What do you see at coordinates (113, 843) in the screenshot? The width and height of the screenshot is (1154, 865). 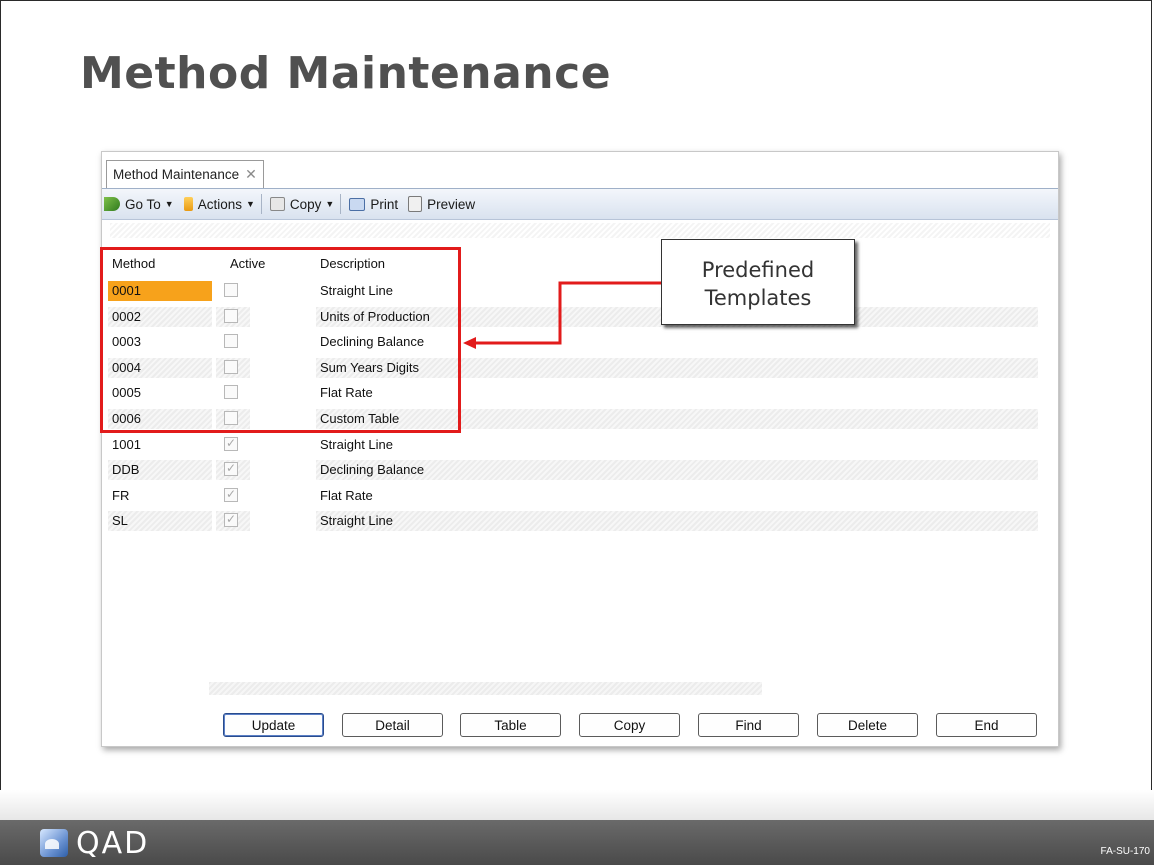 I see `qad-logo-text: QAD` at bounding box center [113, 843].